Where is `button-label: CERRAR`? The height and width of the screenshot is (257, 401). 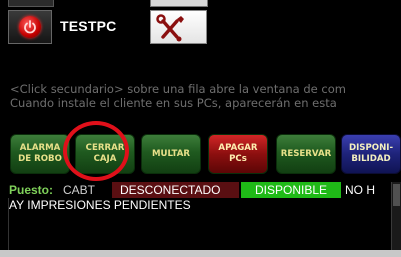
button-label: CERRAR is located at coordinates (105, 148).